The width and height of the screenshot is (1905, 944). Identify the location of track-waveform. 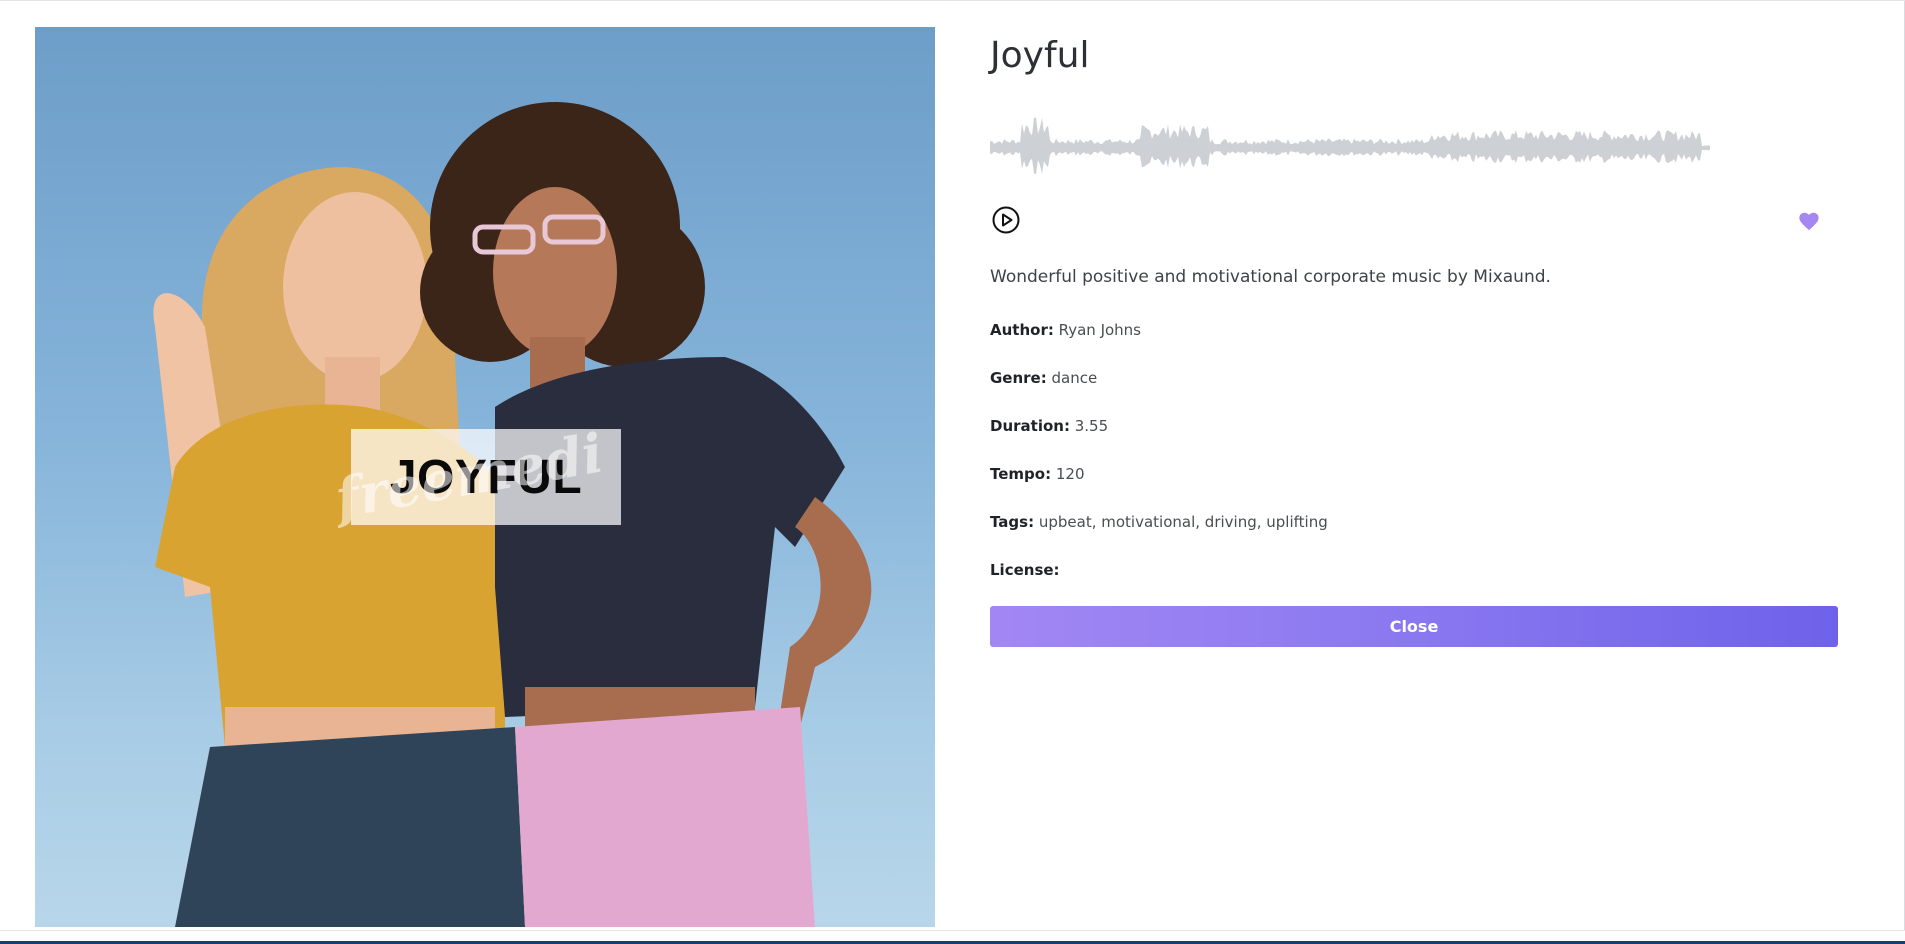
(1350, 153).